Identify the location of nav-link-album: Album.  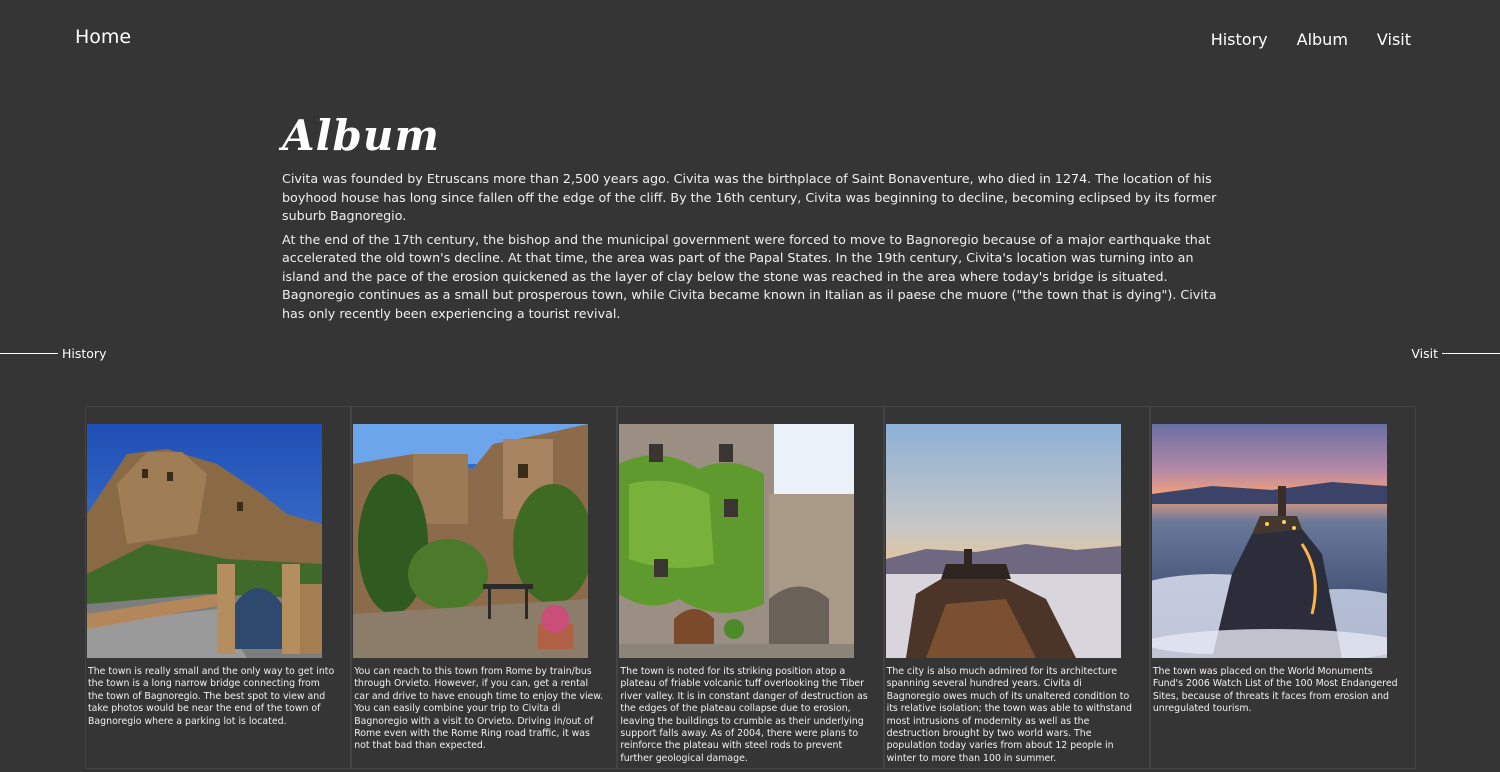
(1322, 39).